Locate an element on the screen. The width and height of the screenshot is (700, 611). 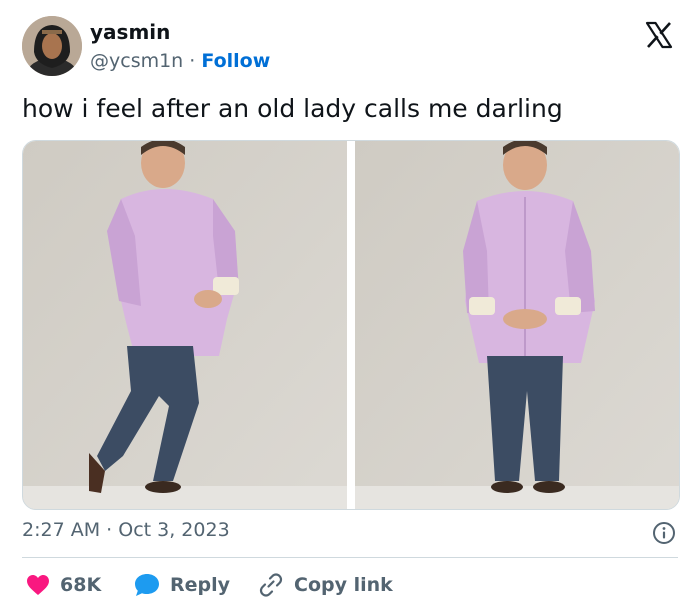
reply-button: Reply is located at coordinates (182, 585).